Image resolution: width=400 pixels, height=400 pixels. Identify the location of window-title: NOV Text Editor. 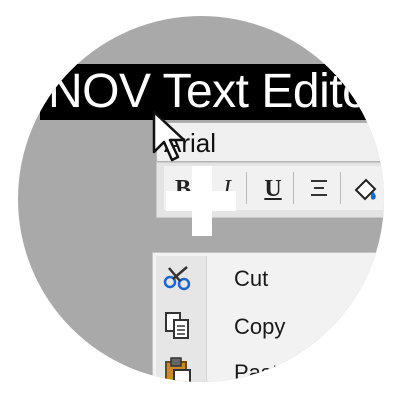
(216, 91).